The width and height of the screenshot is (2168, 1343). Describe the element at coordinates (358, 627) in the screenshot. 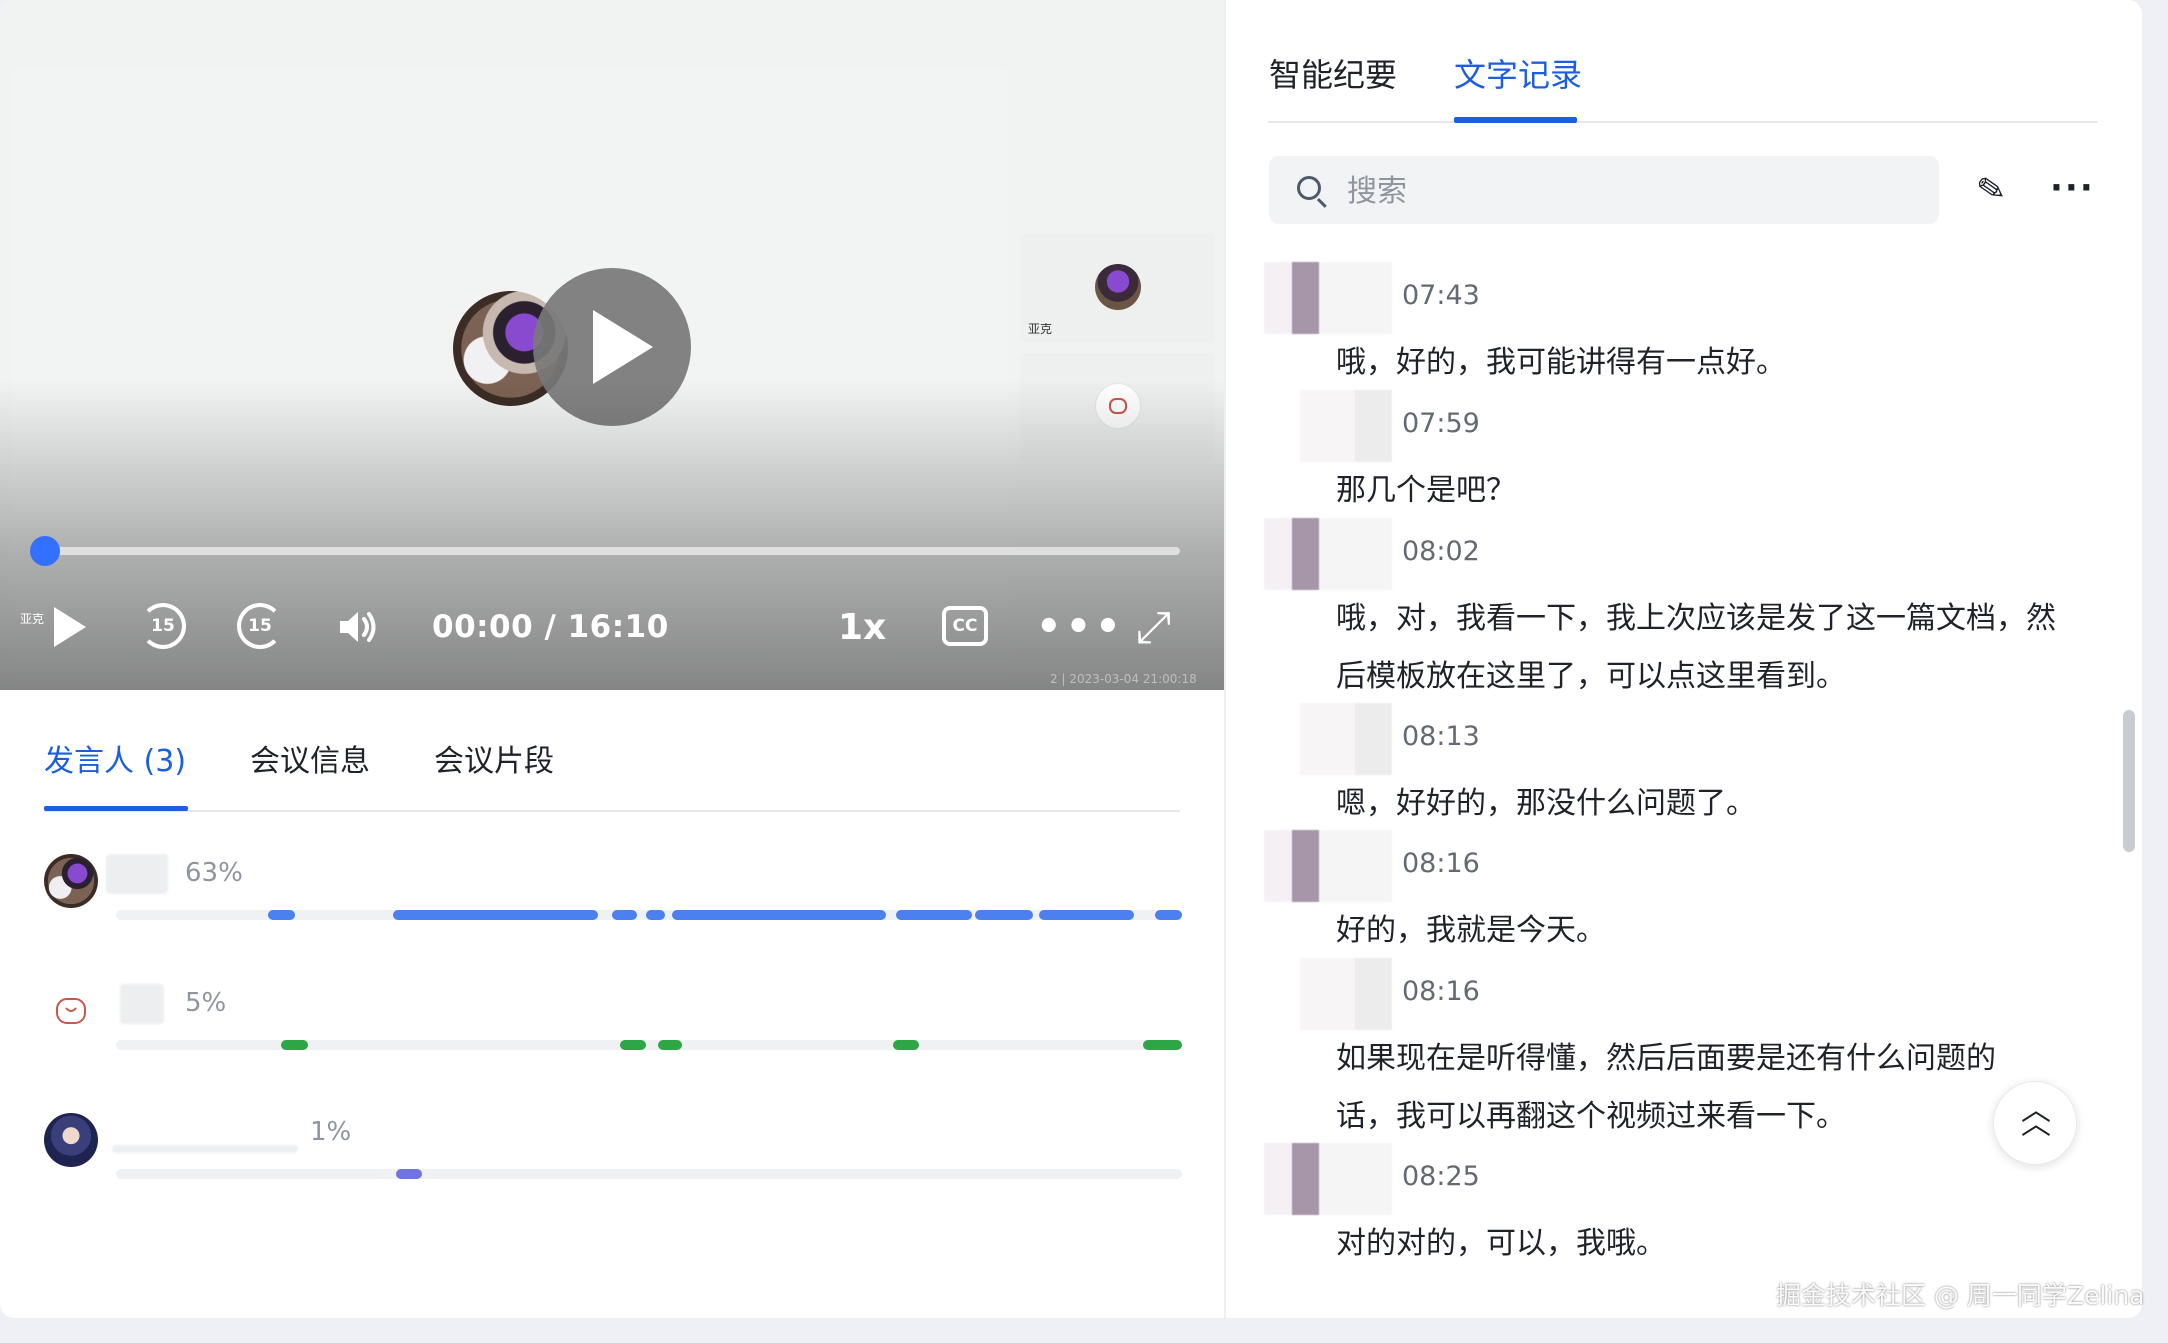

I see `volume-icon` at that location.